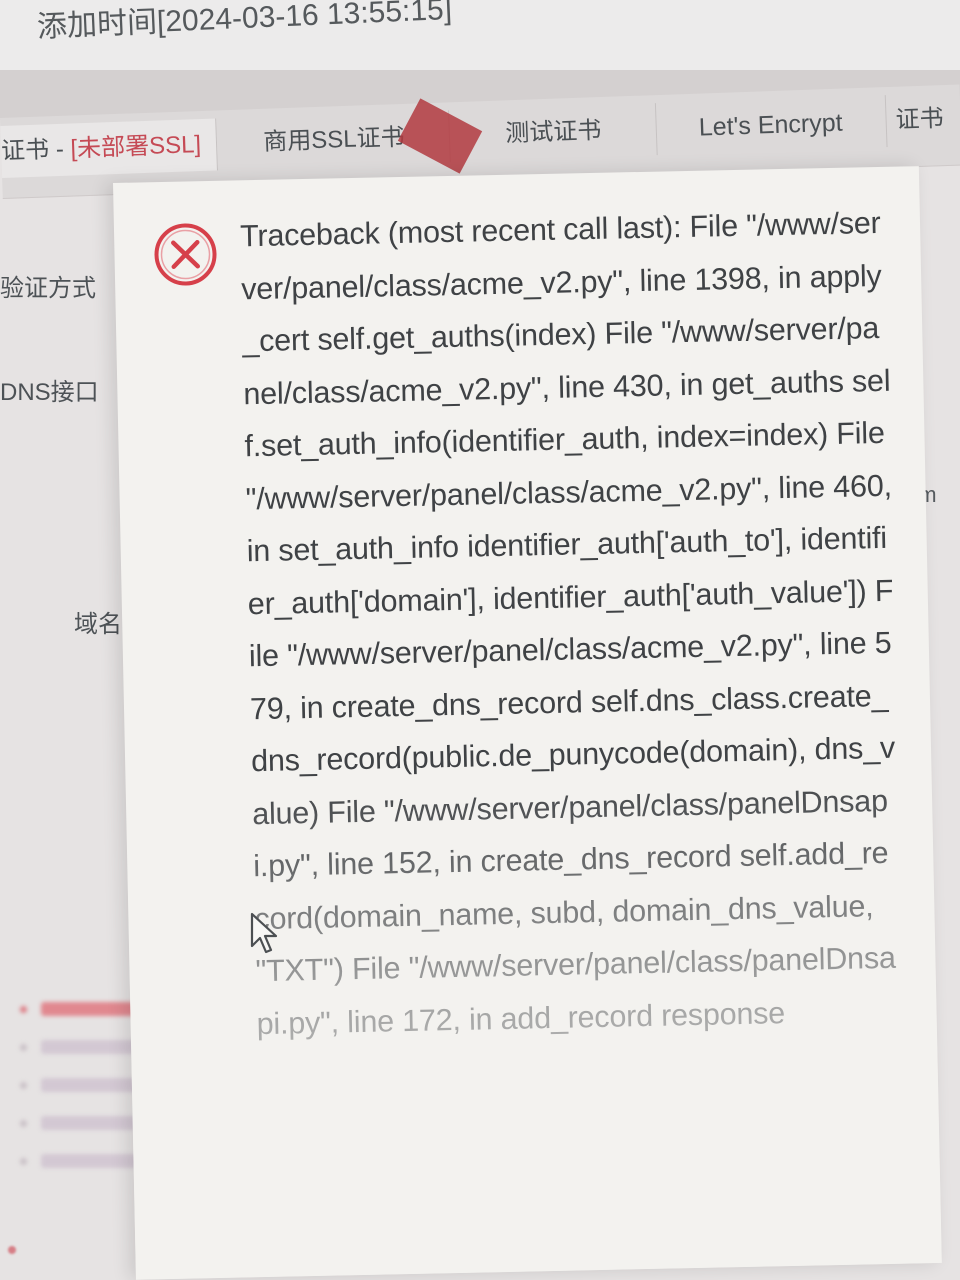 The width and height of the screenshot is (960, 1280). What do you see at coordinates (927, 119) in the screenshot?
I see `tab-certificate-folder: 证书` at bounding box center [927, 119].